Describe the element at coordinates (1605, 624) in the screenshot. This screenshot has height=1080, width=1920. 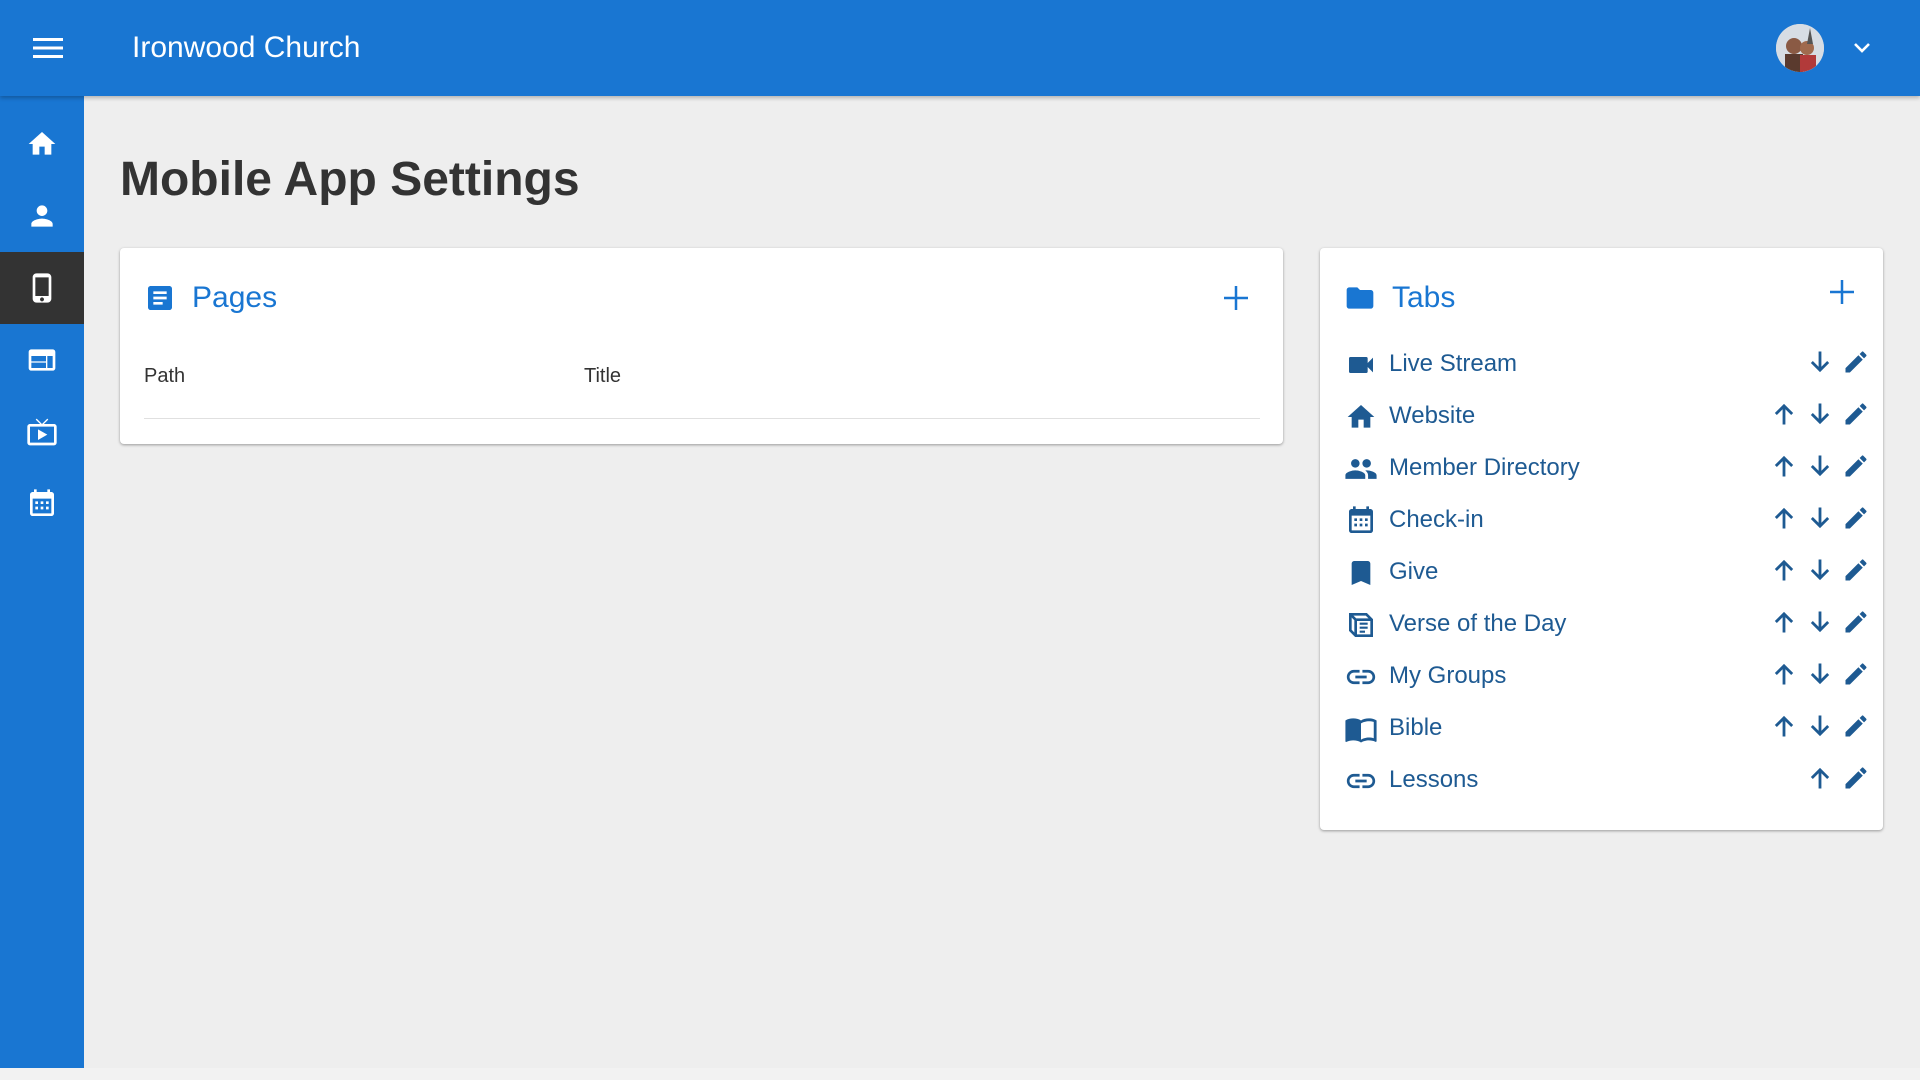
I see `tab-item-verse-of-the-day: Verse of the Day` at that location.